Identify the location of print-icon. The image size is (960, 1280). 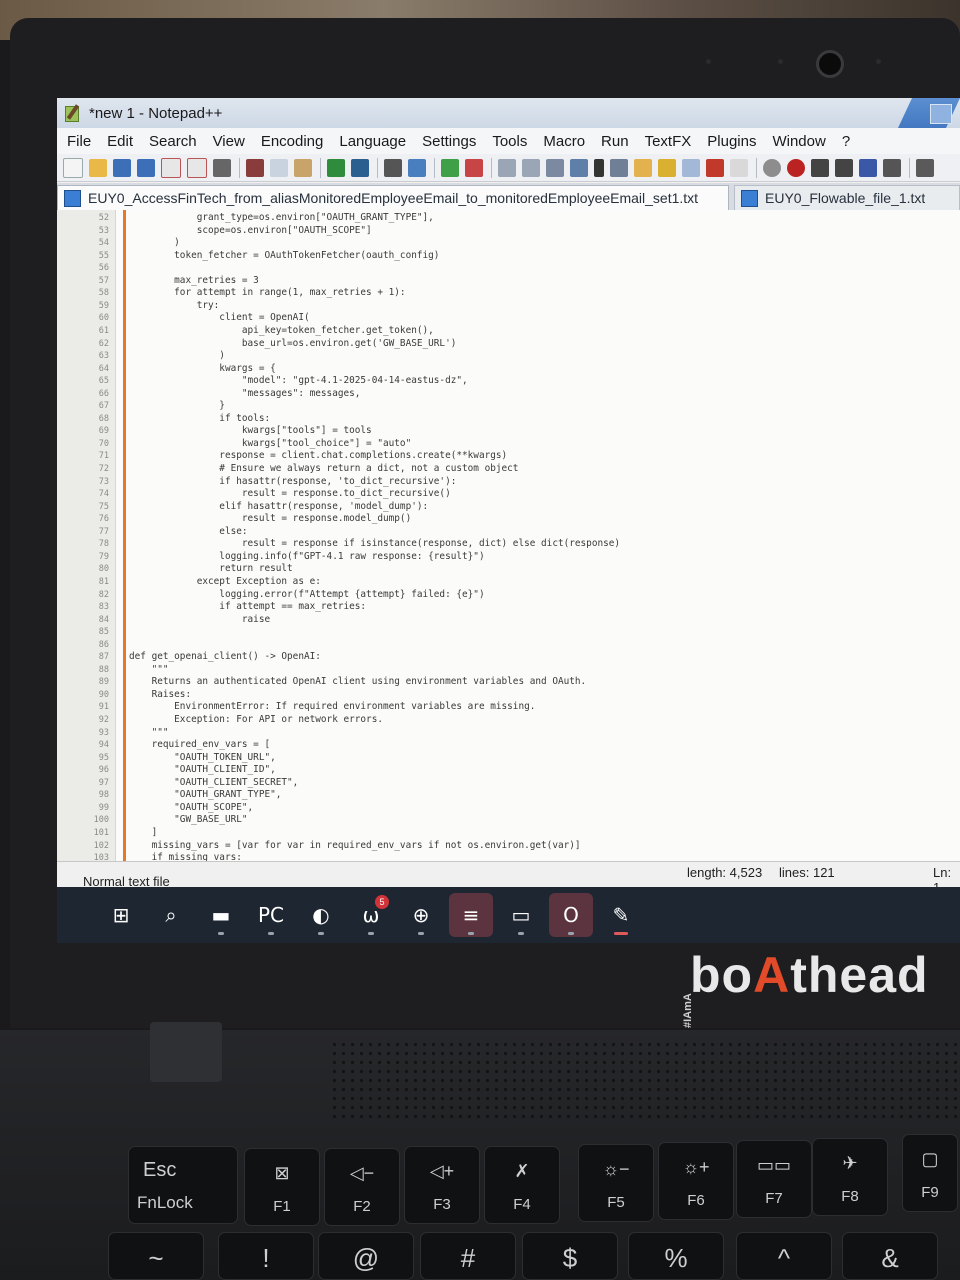
(222, 167).